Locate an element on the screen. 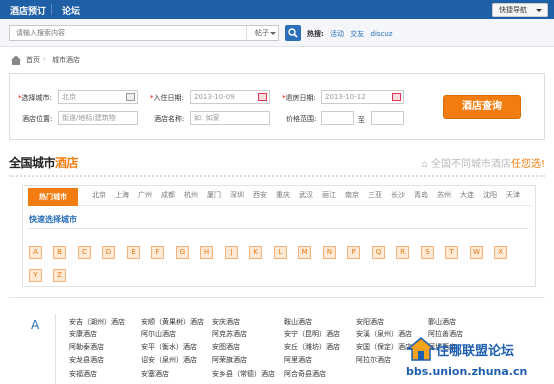 This screenshot has height=384, width=554. search-button is located at coordinates (293, 33).